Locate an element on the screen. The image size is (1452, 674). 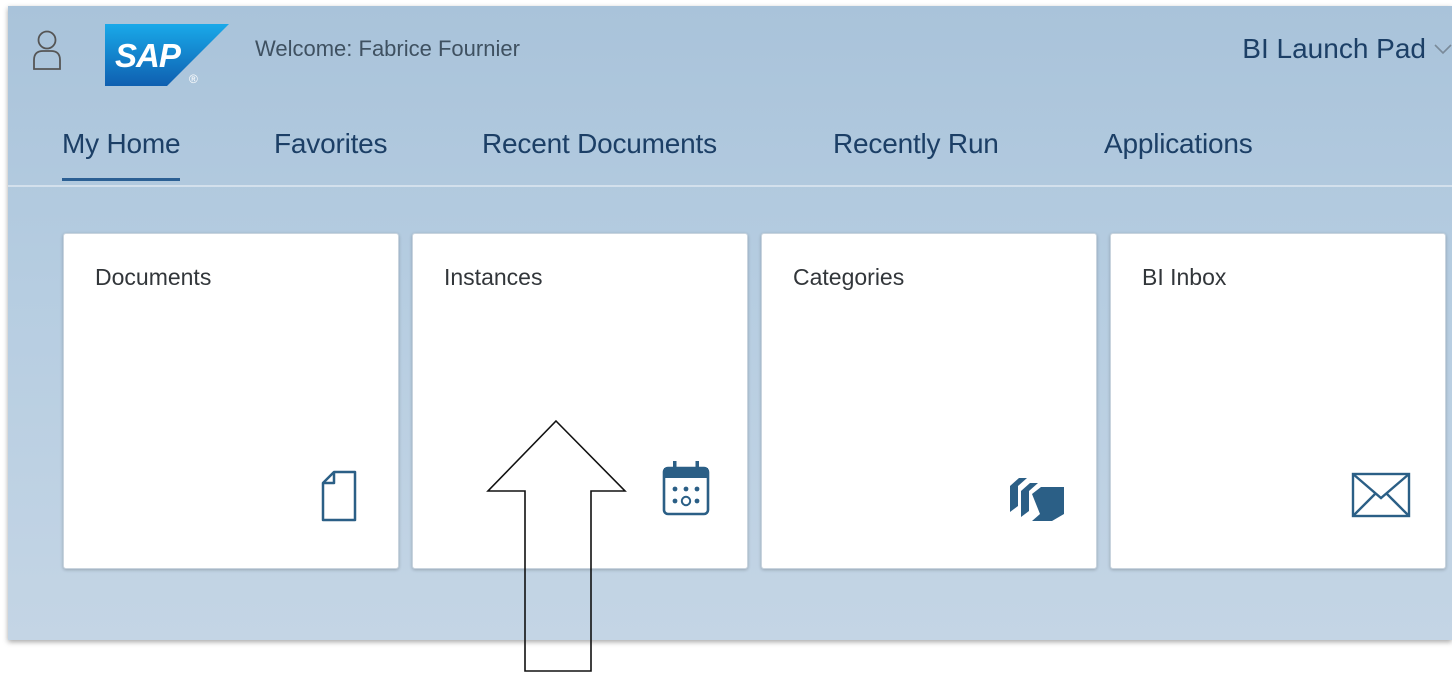
svg-text: SAP is located at coordinates (148, 55).